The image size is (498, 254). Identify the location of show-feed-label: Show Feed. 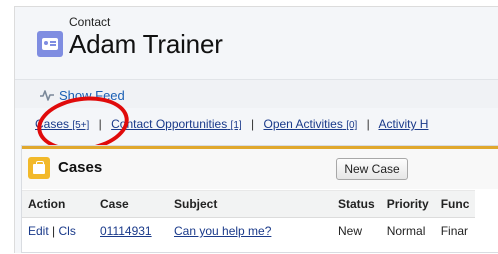
(92, 95).